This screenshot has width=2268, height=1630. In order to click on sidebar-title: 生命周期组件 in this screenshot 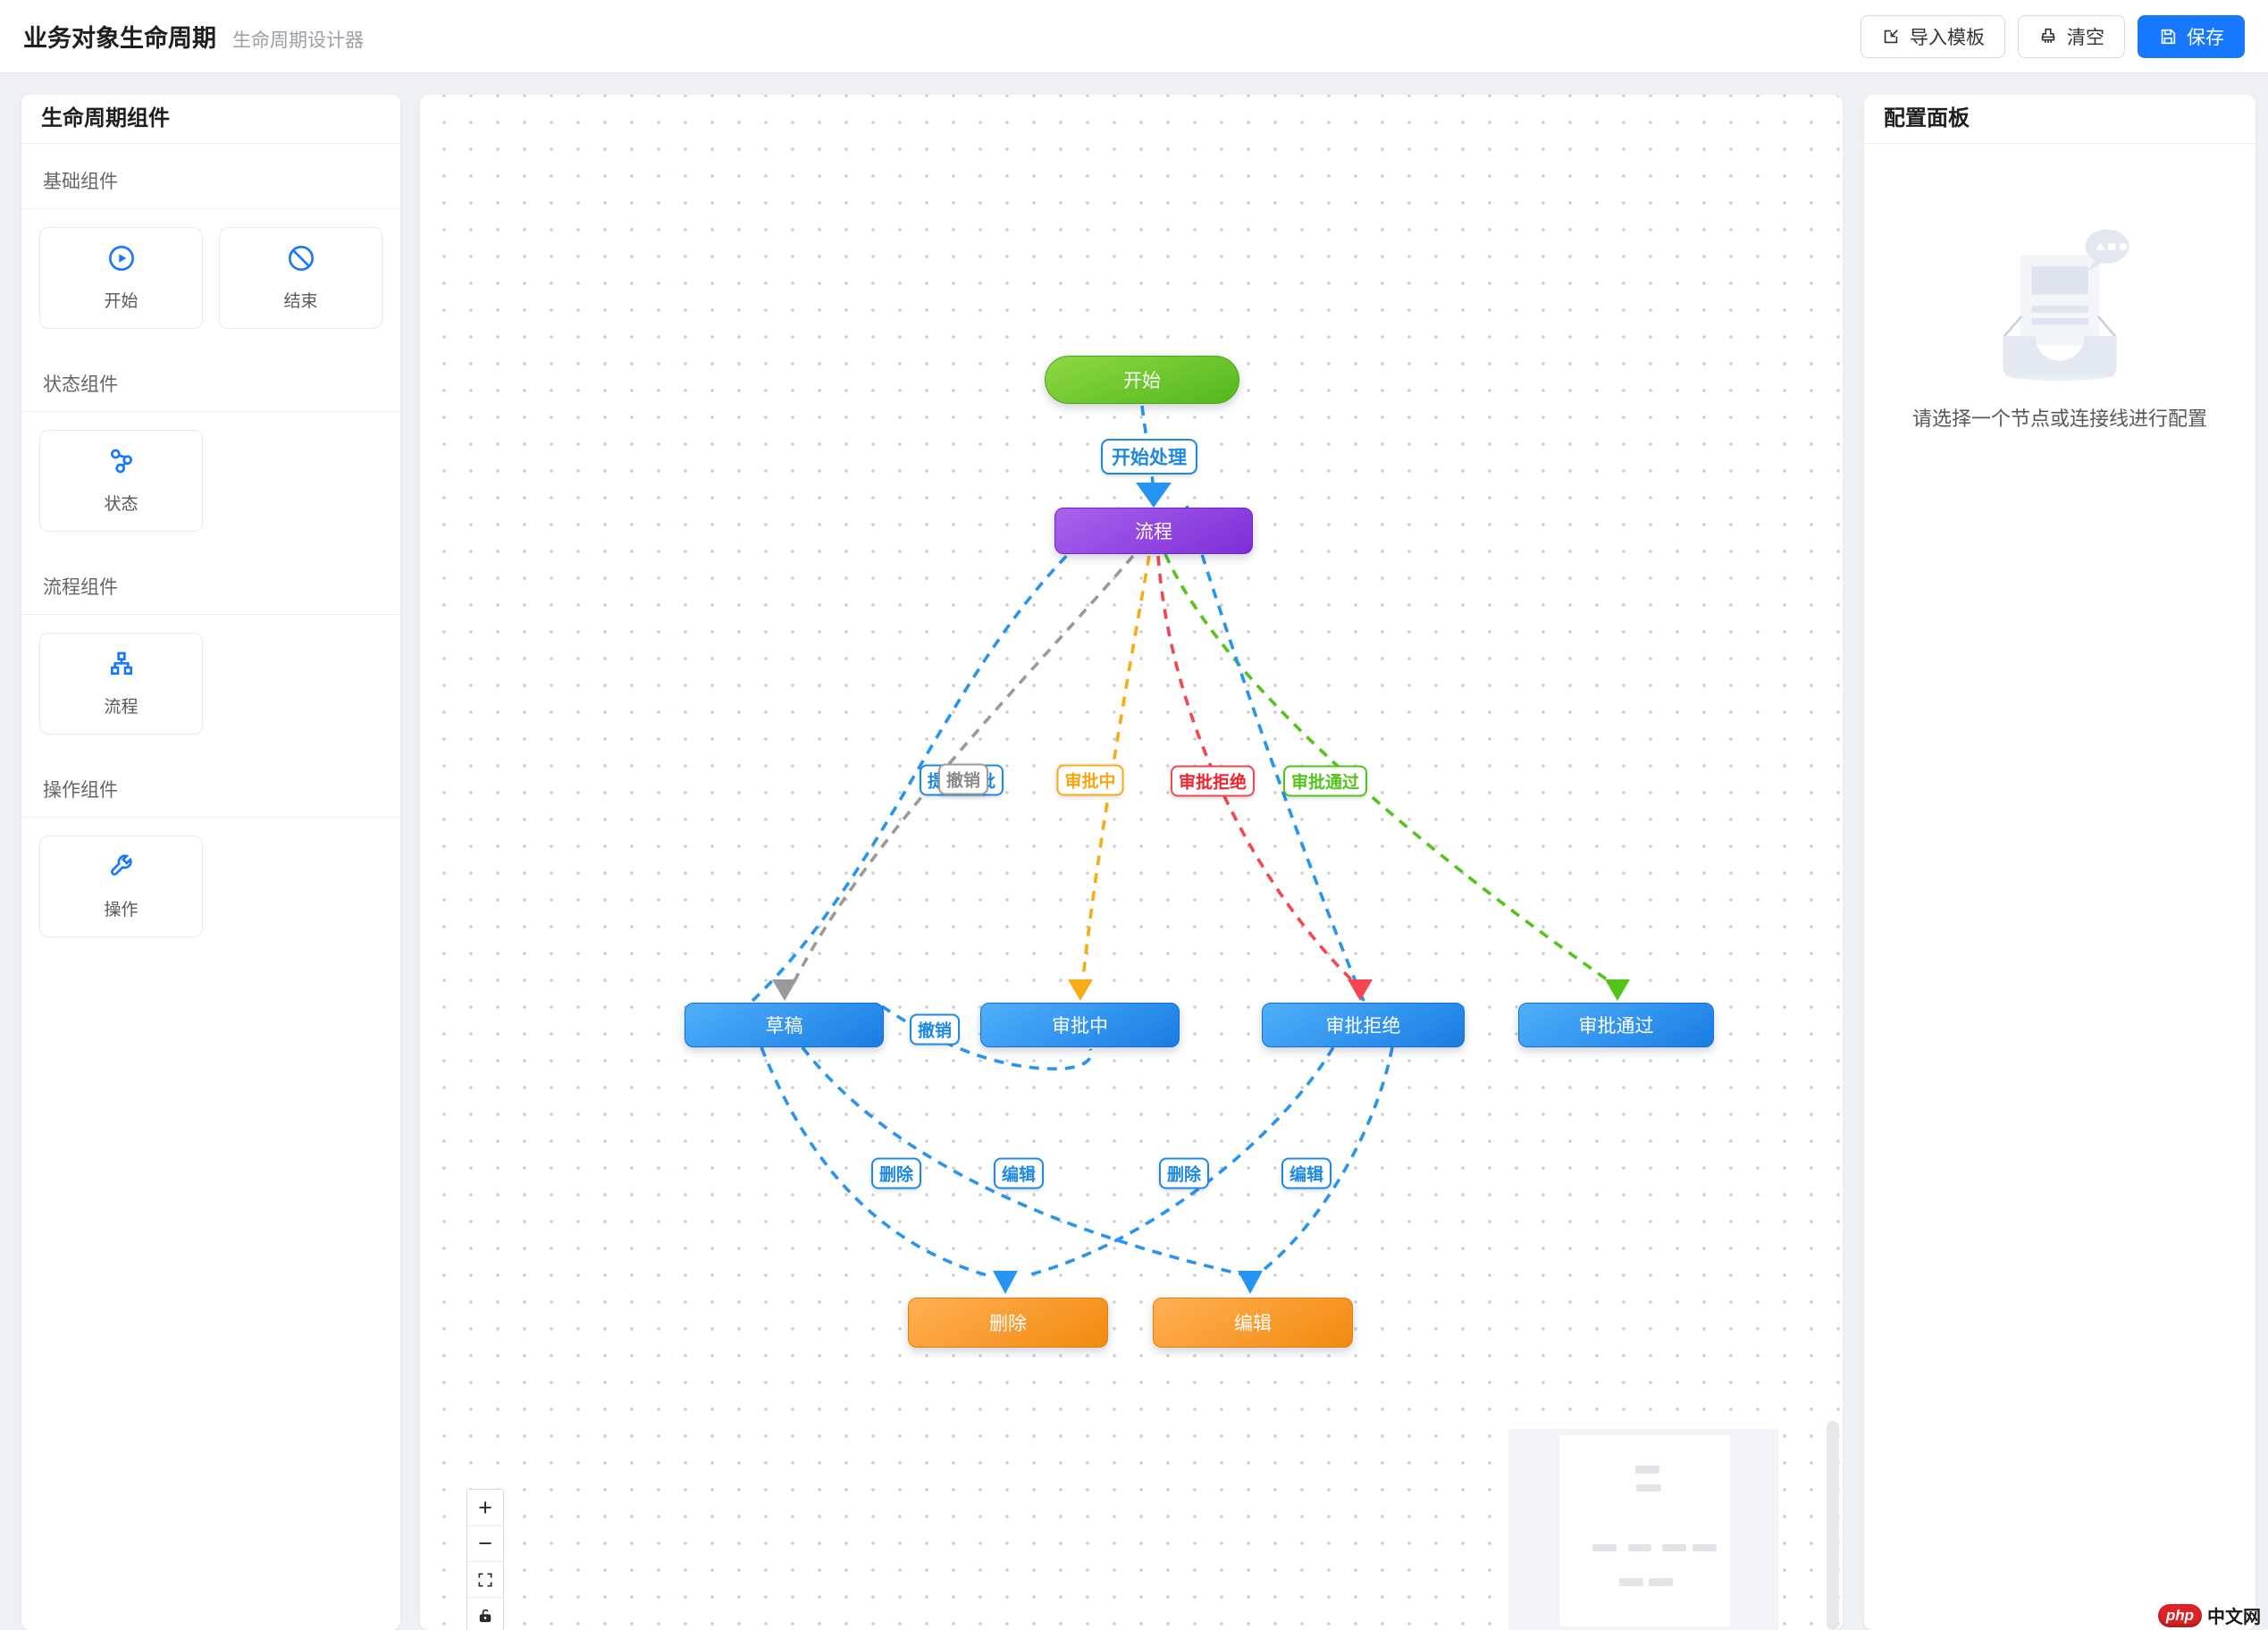, I will do `click(105, 118)`.